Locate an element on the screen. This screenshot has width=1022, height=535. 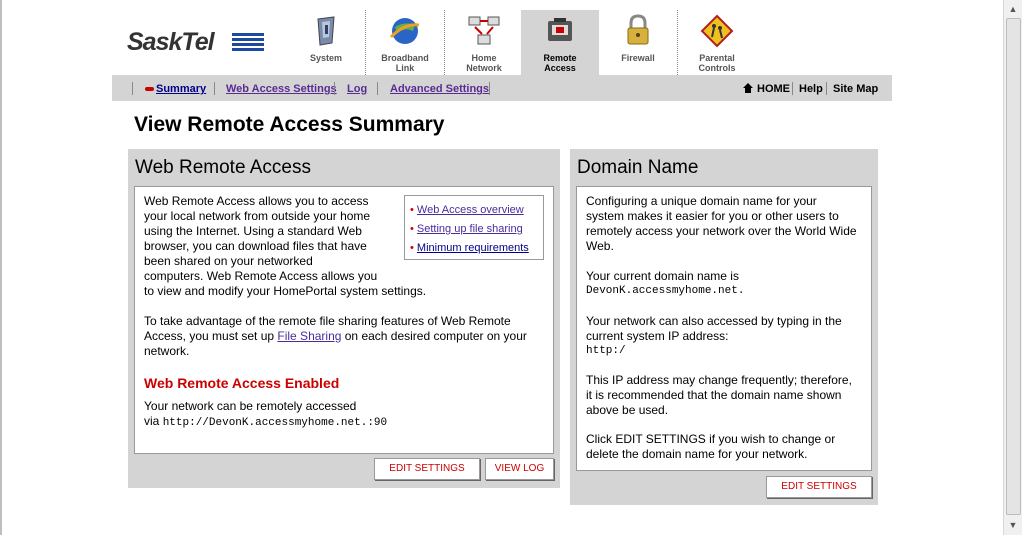
tab-home-network: Home Network is located at coordinates (484, 42).